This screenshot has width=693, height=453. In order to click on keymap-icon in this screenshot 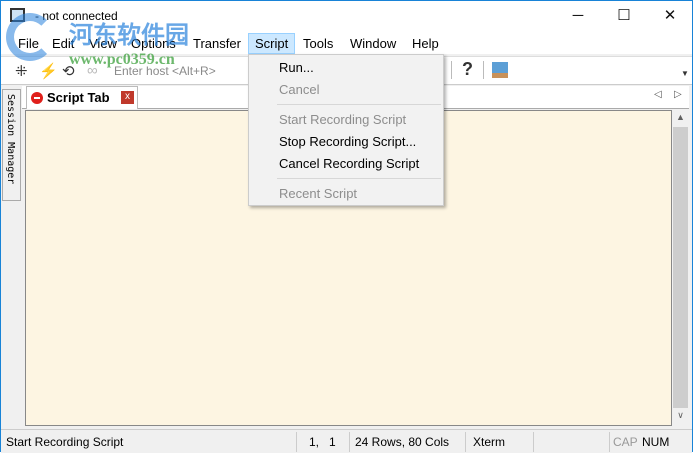, I will do `click(500, 70)`.